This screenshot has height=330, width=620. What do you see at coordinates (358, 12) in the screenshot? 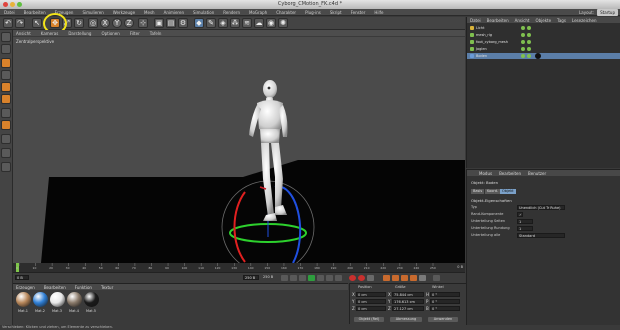
I see `menu-item: Fenster` at bounding box center [358, 12].